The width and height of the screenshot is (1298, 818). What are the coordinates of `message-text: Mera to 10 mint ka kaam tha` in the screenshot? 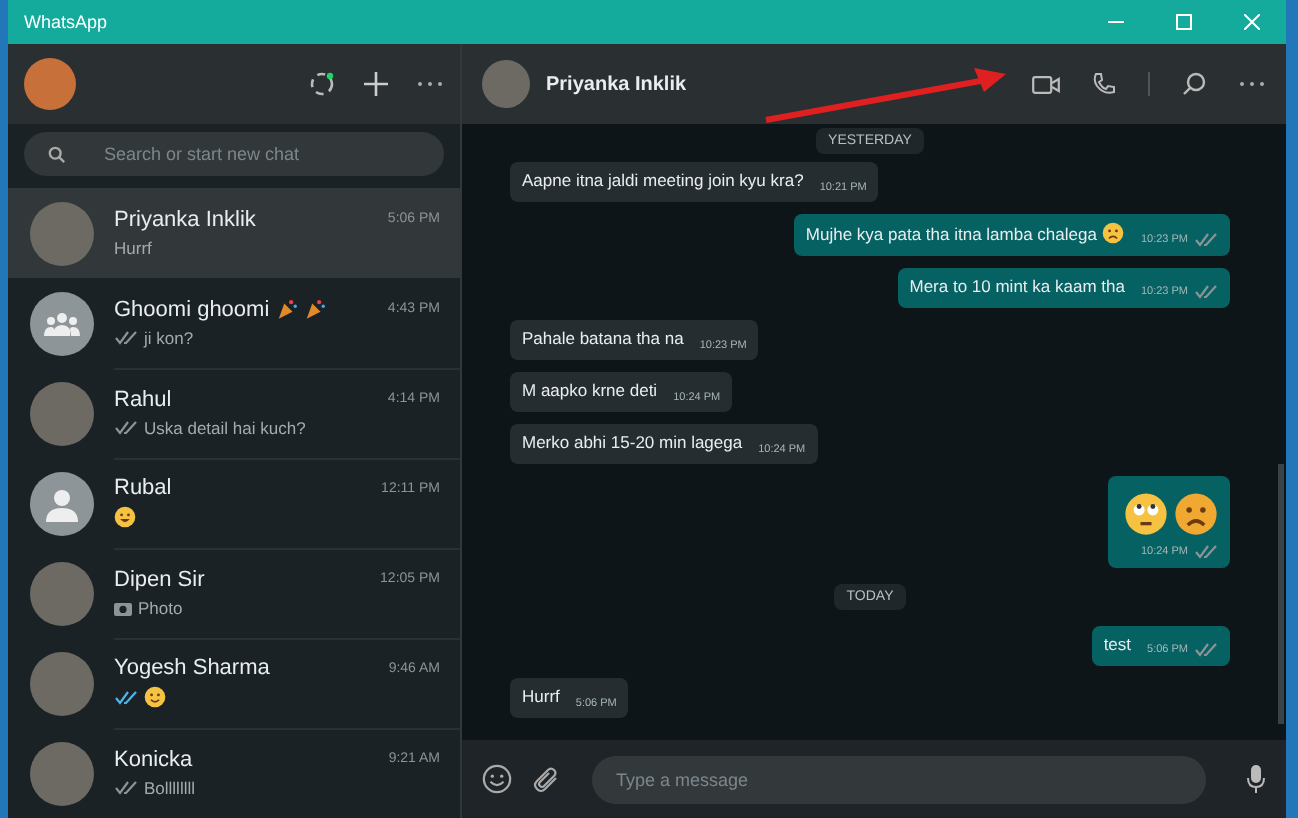 It's located at (1017, 286).